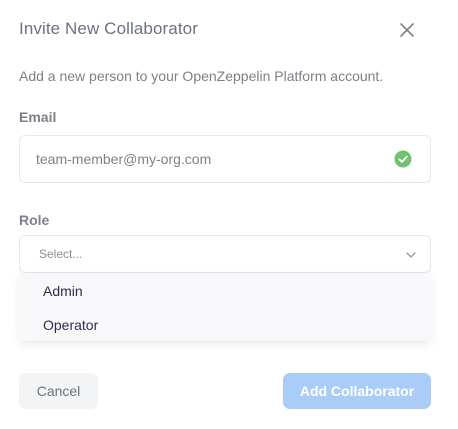 The width and height of the screenshot is (458, 429). Describe the element at coordinates (225, 307) in the screenshot. I see `role-dropdown-menu: Admin Operator` at that location.